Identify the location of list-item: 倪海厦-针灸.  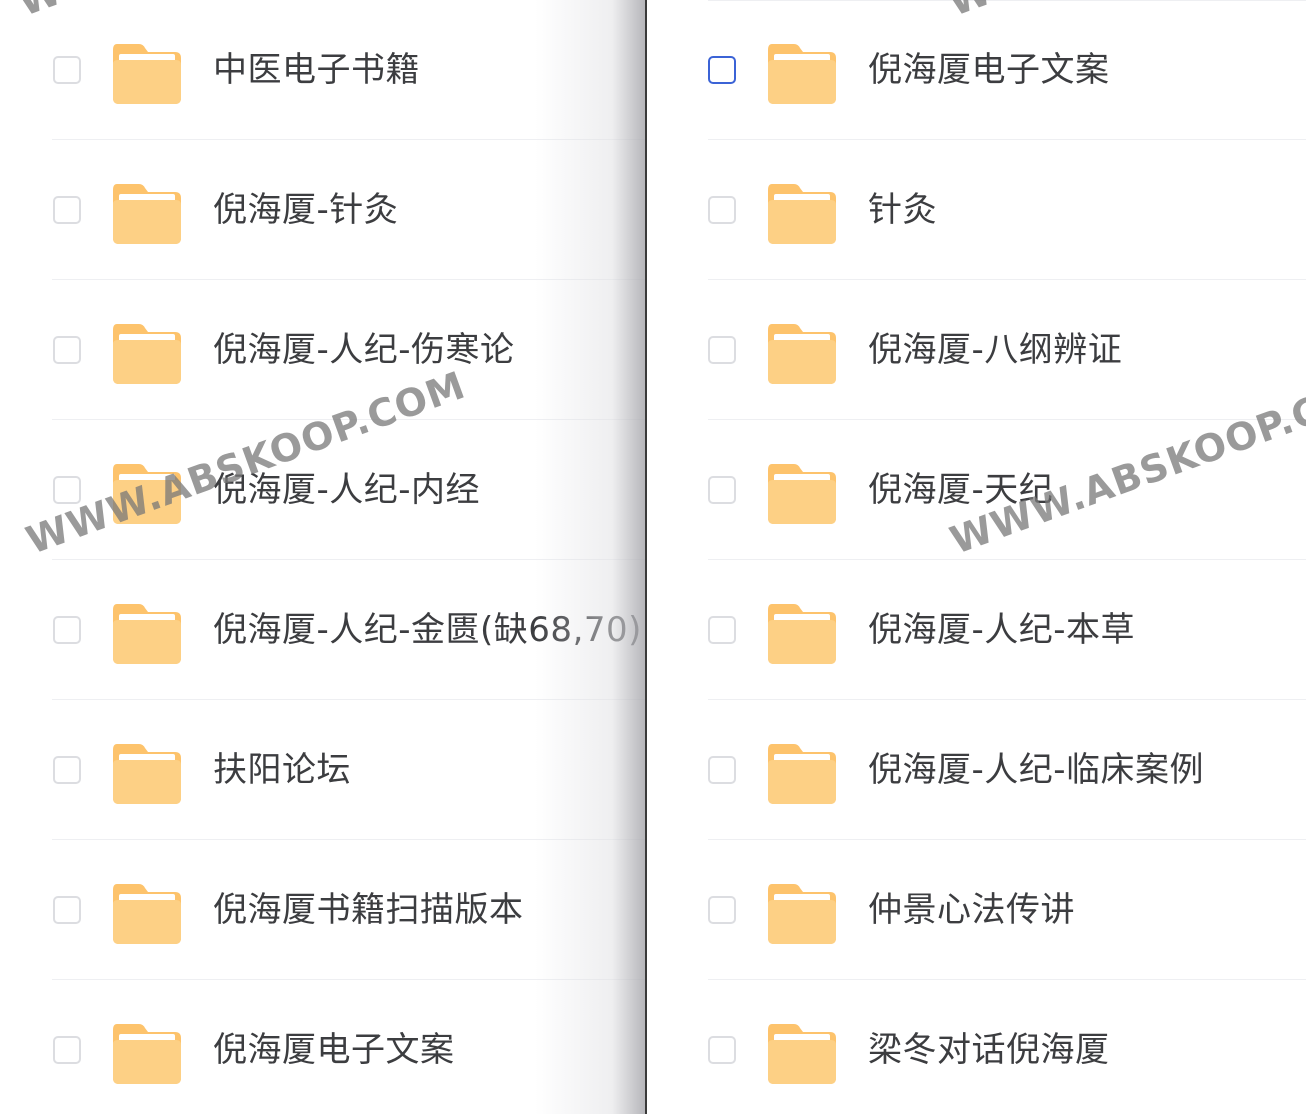
(322, 210).